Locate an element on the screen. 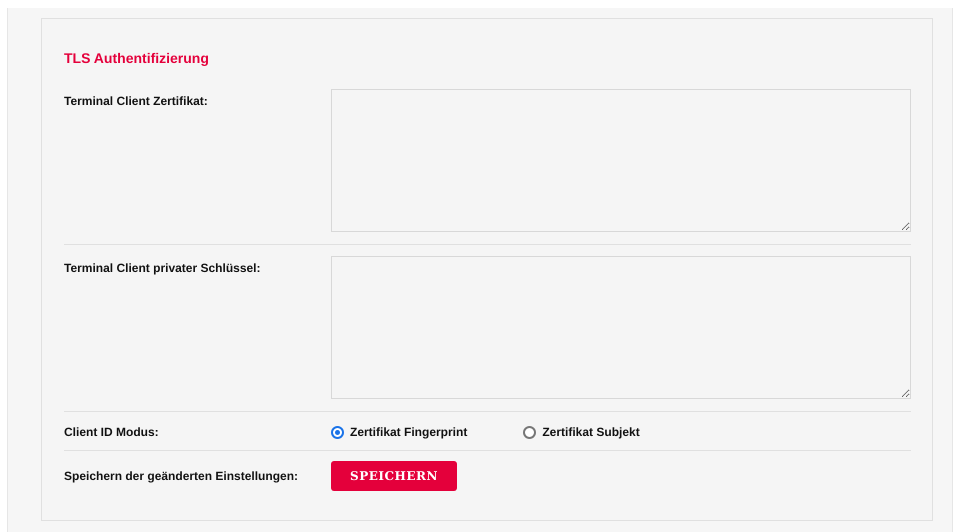 This screenshot has height=532, width=979. field-label: Client ID Modus: is located at coordinates (112, 432).